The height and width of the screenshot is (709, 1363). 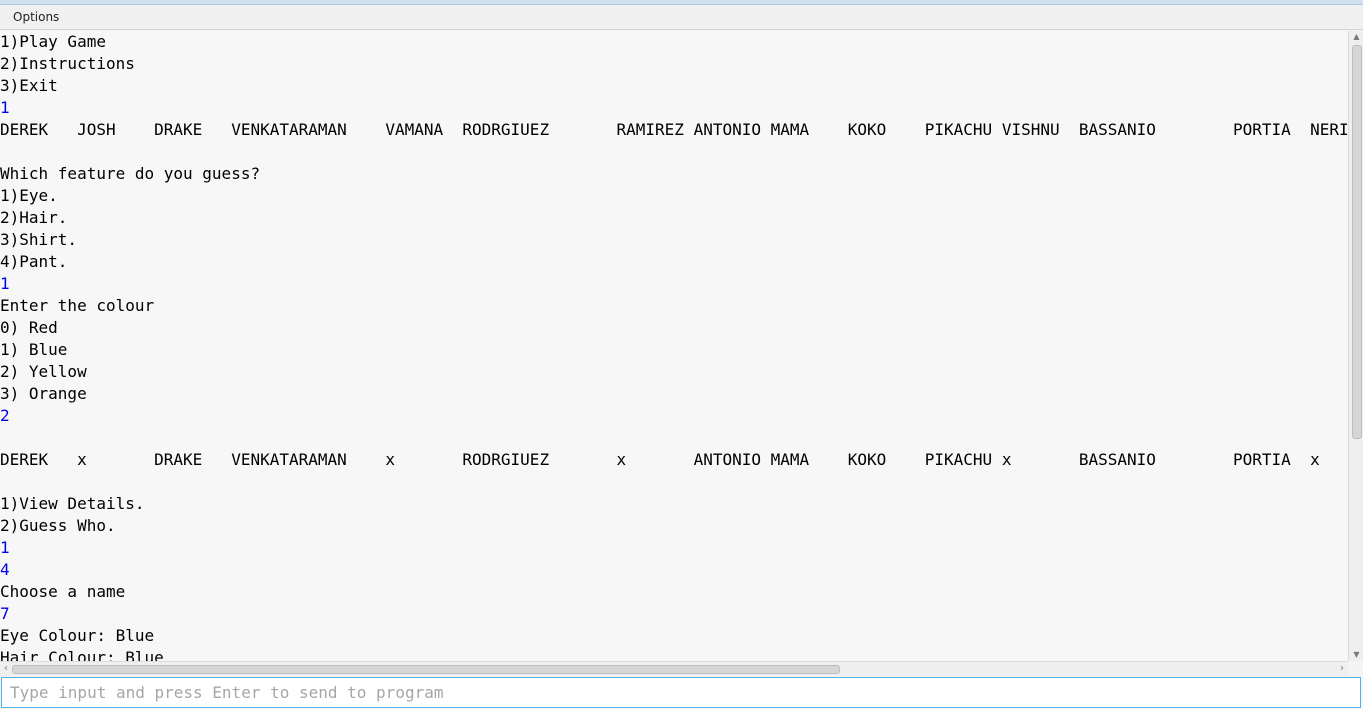 I want to click on horizontal-scrollbar: ‹ ›, so click(x=674, y=668).